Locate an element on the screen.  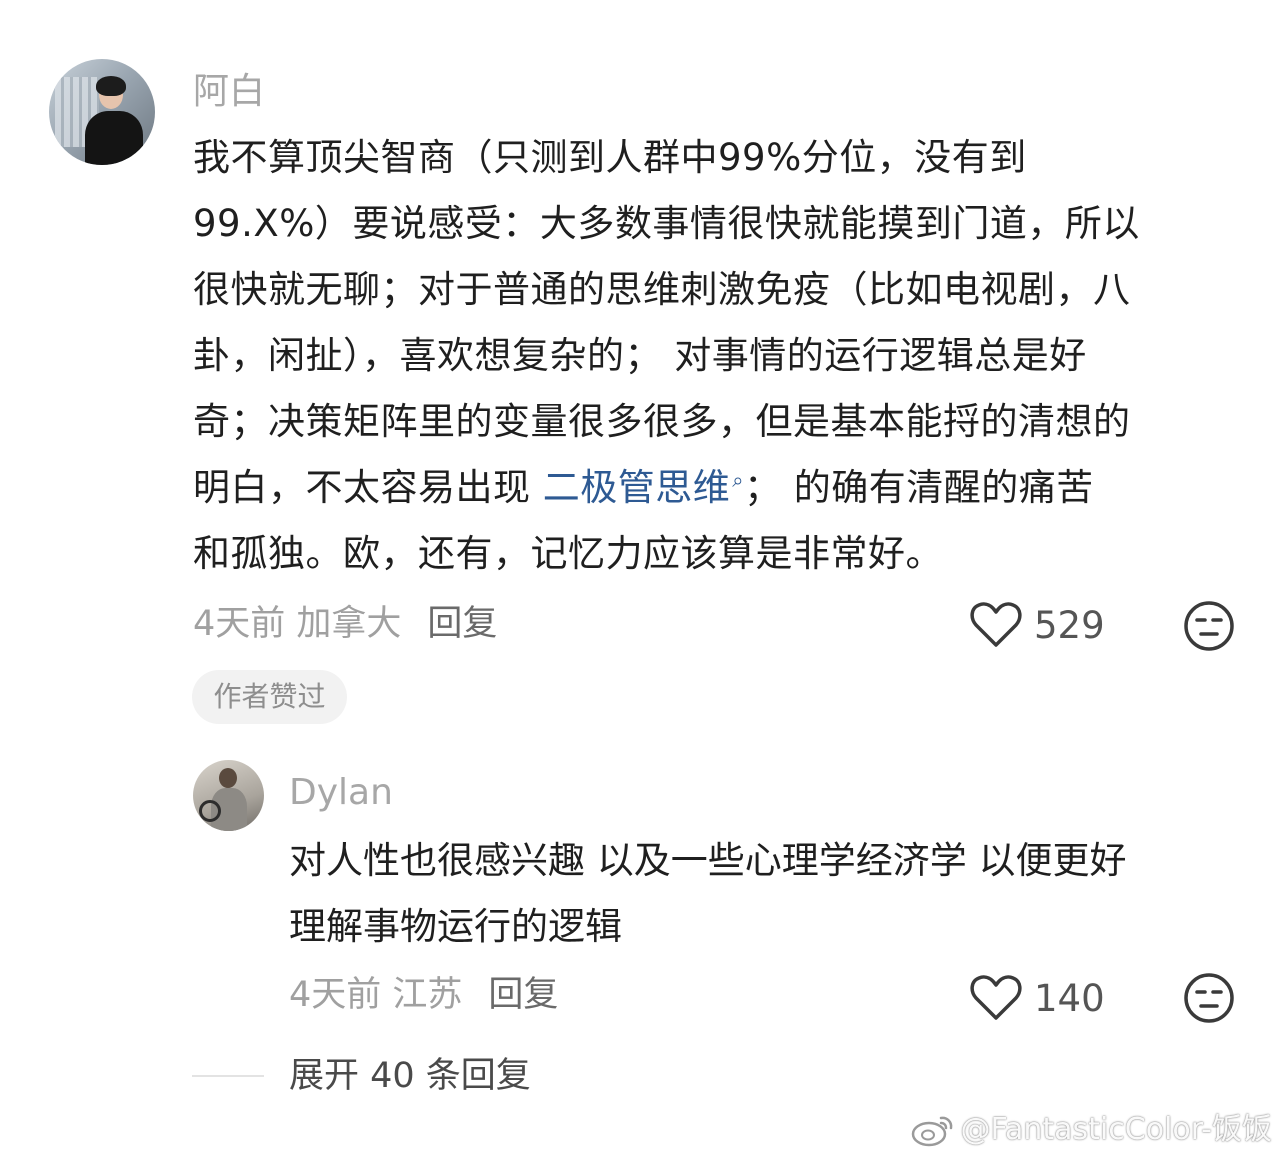
comment-like-button: 529 is located at coordinates (1037, 625).